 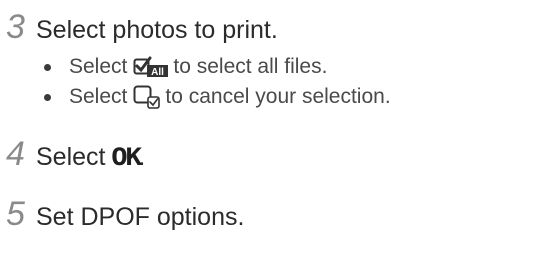 I want to click on step-4: 4 Select OK ., so click(x=75, y=154).